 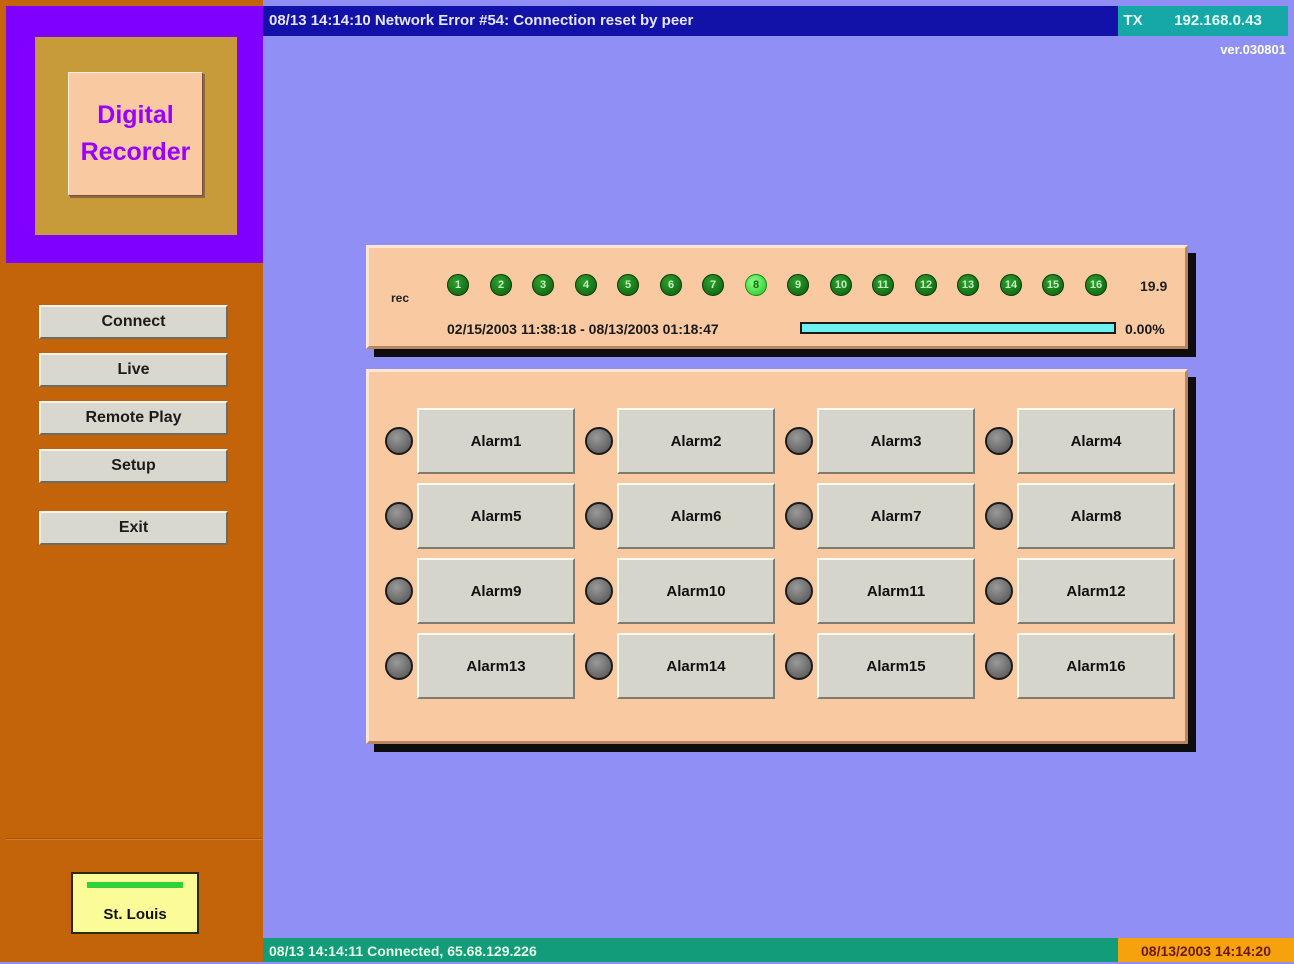 What do you see at coordinates (696, 591) in the screenshot?
I see `alarm-button-10: Alarm10` at bounding box center [696, 591].